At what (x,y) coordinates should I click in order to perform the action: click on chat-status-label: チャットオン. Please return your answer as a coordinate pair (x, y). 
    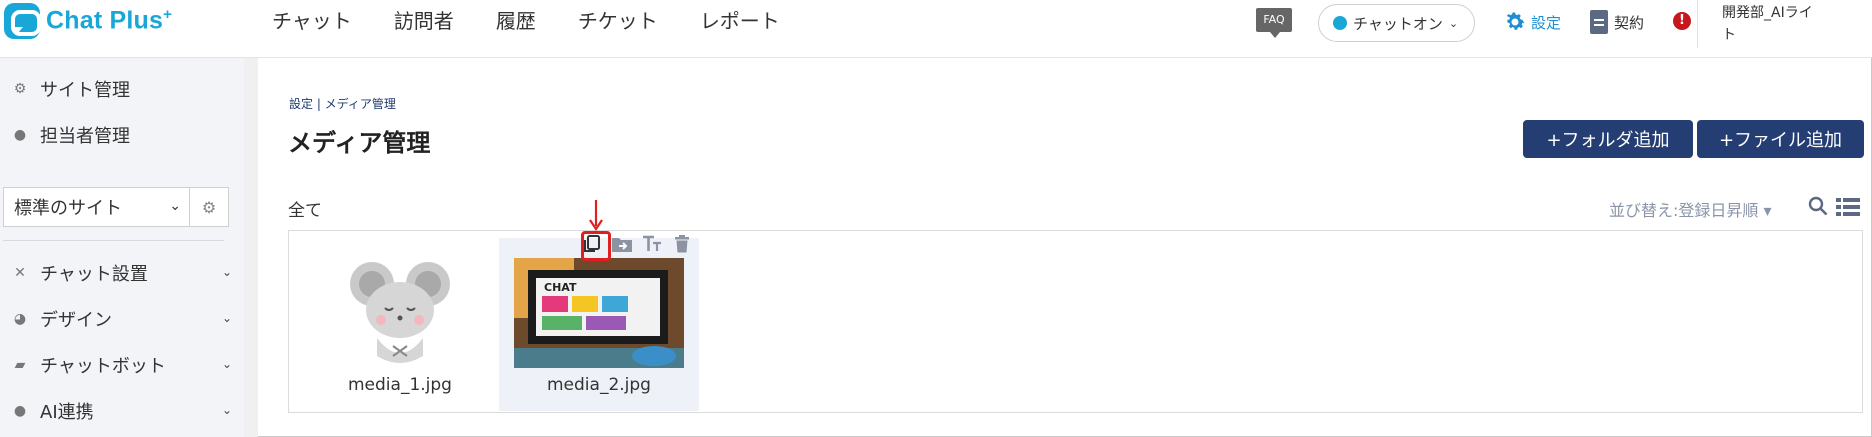
    Looking at the image, I should click on (1398, 23).